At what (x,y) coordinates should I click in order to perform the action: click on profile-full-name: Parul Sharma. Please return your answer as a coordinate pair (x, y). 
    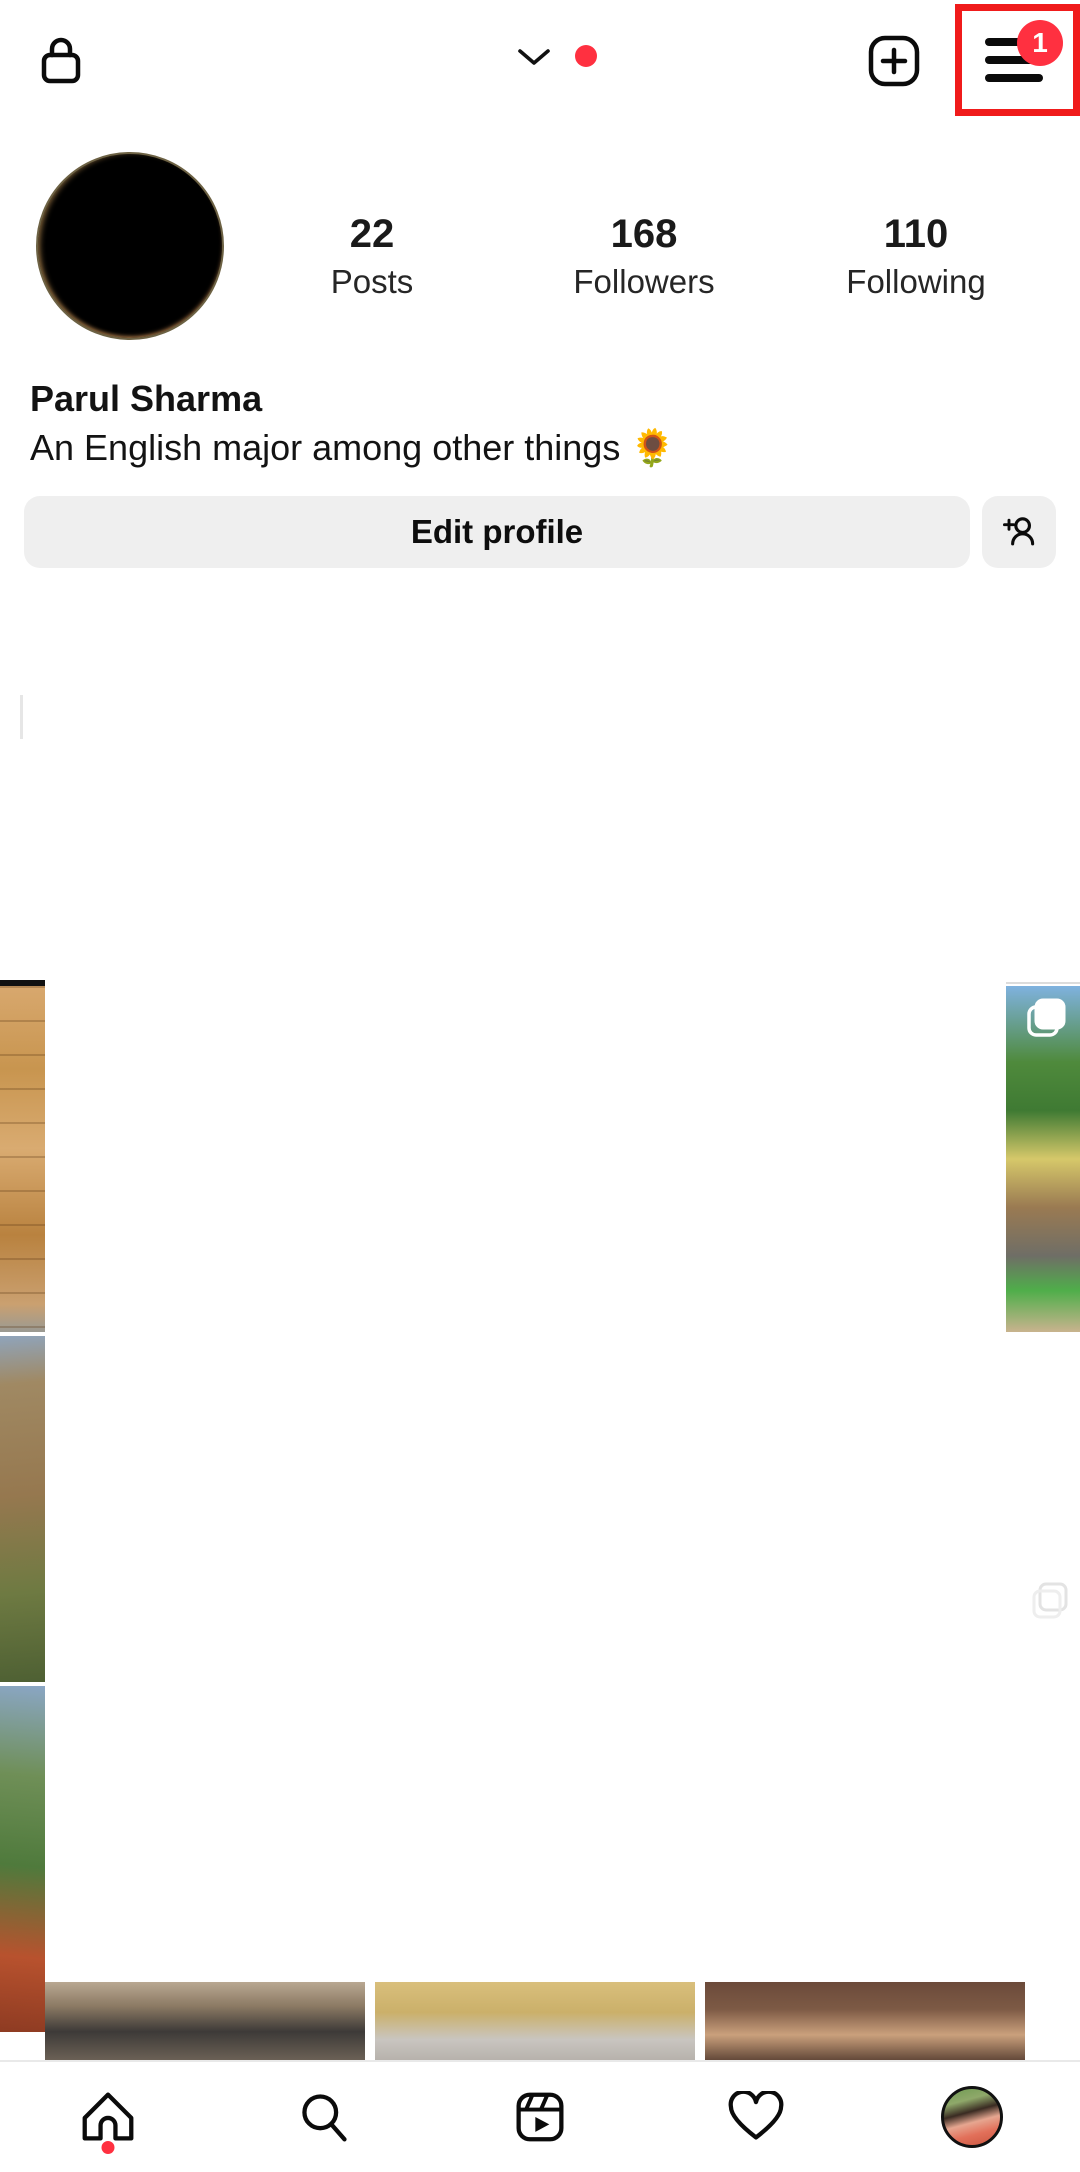
    Looking at the image, I should click on (146, 398).